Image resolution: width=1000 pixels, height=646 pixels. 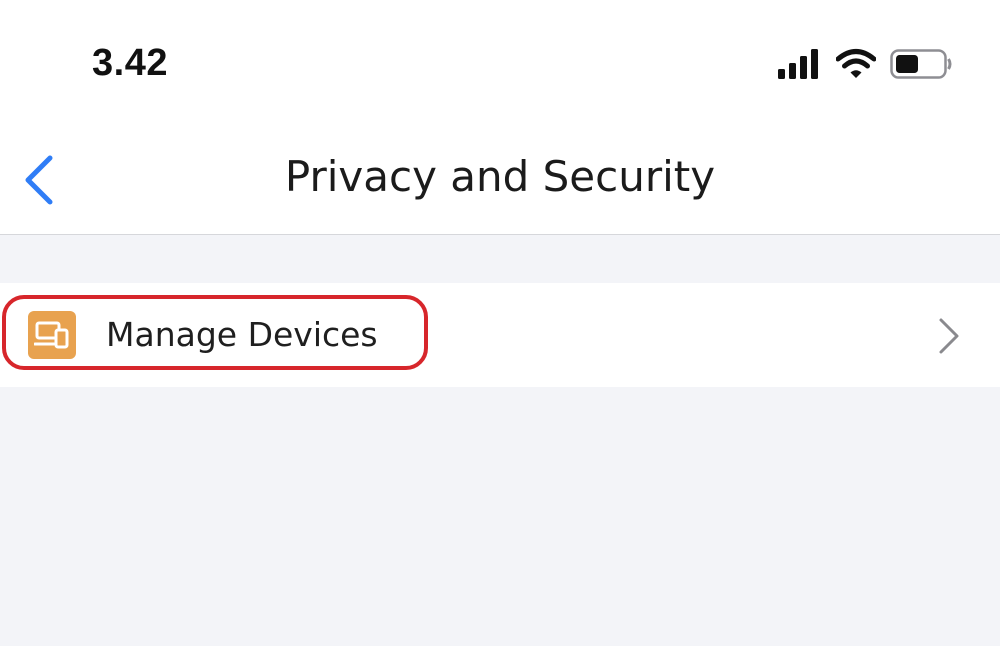 What do you see at coordinates (949, 336) in the screenshot?
I see `chevron-right-icon` at bounding box center [949, 336].